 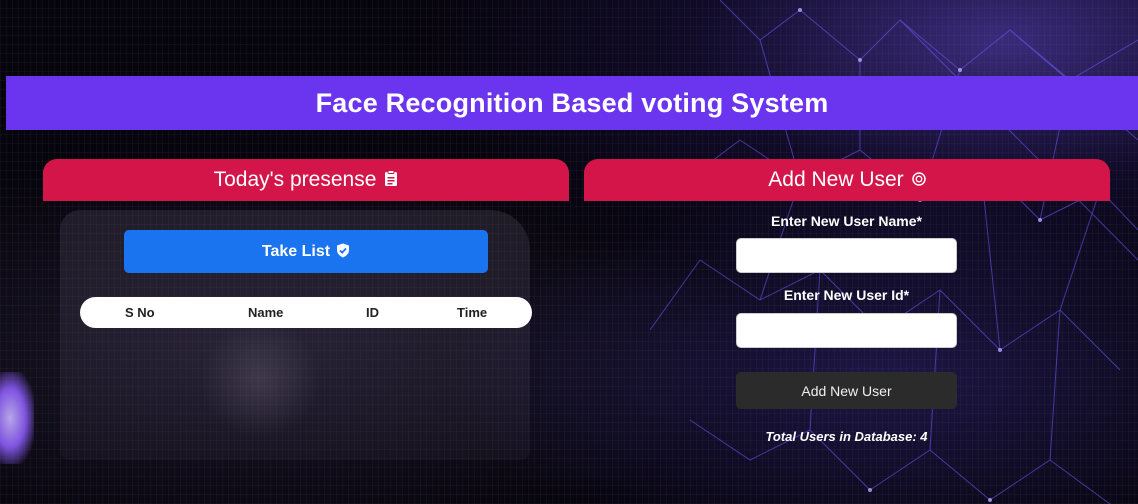 I want to click on attendance-panel-header: Today's presense, so click(x=306, y=180).